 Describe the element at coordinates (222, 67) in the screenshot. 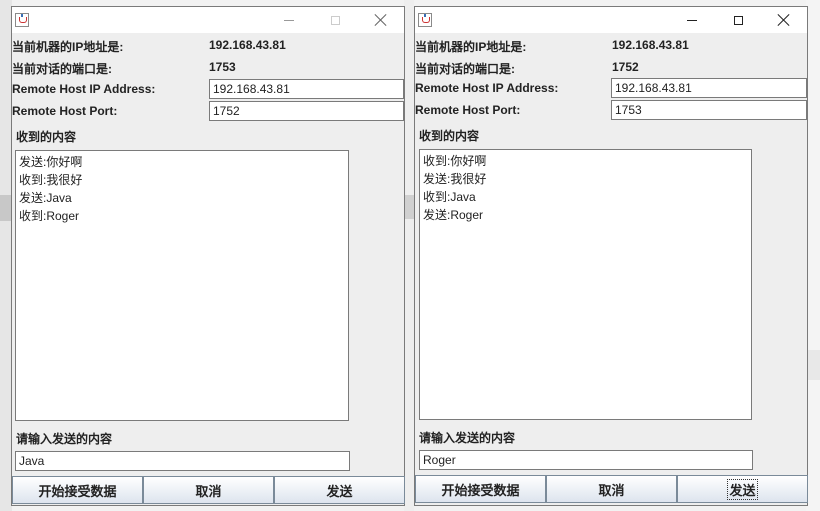

I see `local-port-value: 1753` at that location.